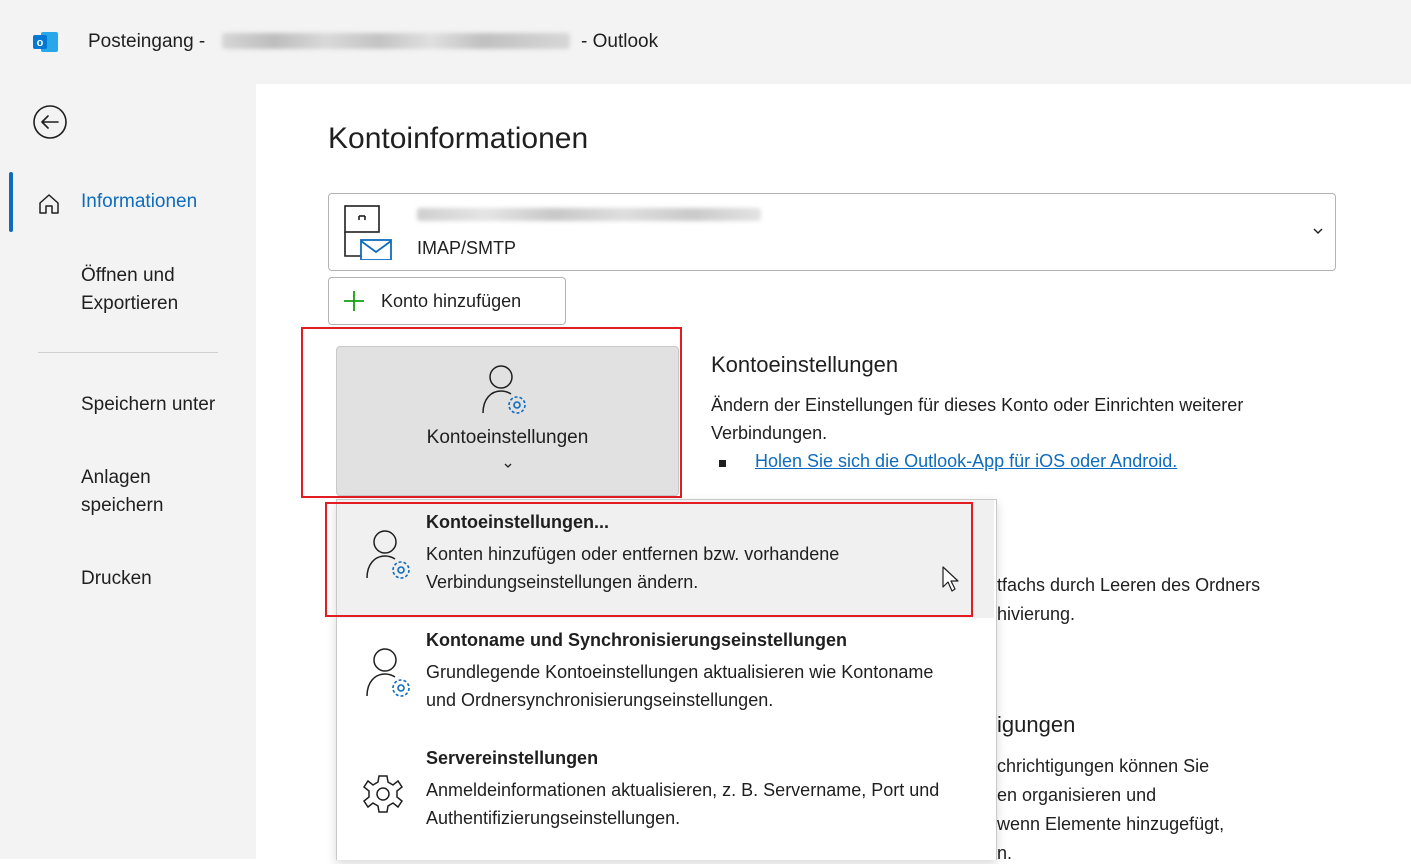 This screenshot has height=864, width=1411. I want to click on sidebar-item-drucken: Drucken, so click(116, 579).